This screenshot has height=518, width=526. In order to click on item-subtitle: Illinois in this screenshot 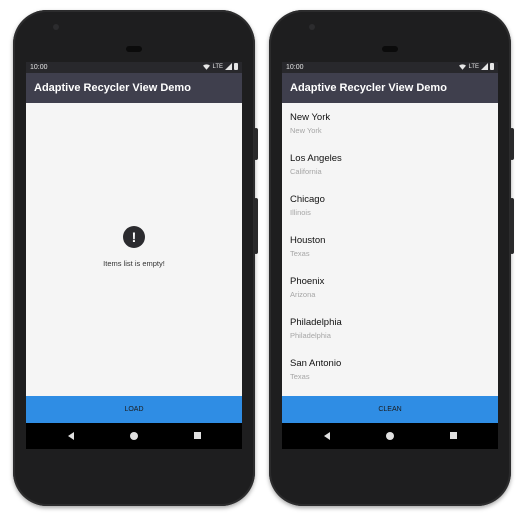, I will do `click(300, 212)`.